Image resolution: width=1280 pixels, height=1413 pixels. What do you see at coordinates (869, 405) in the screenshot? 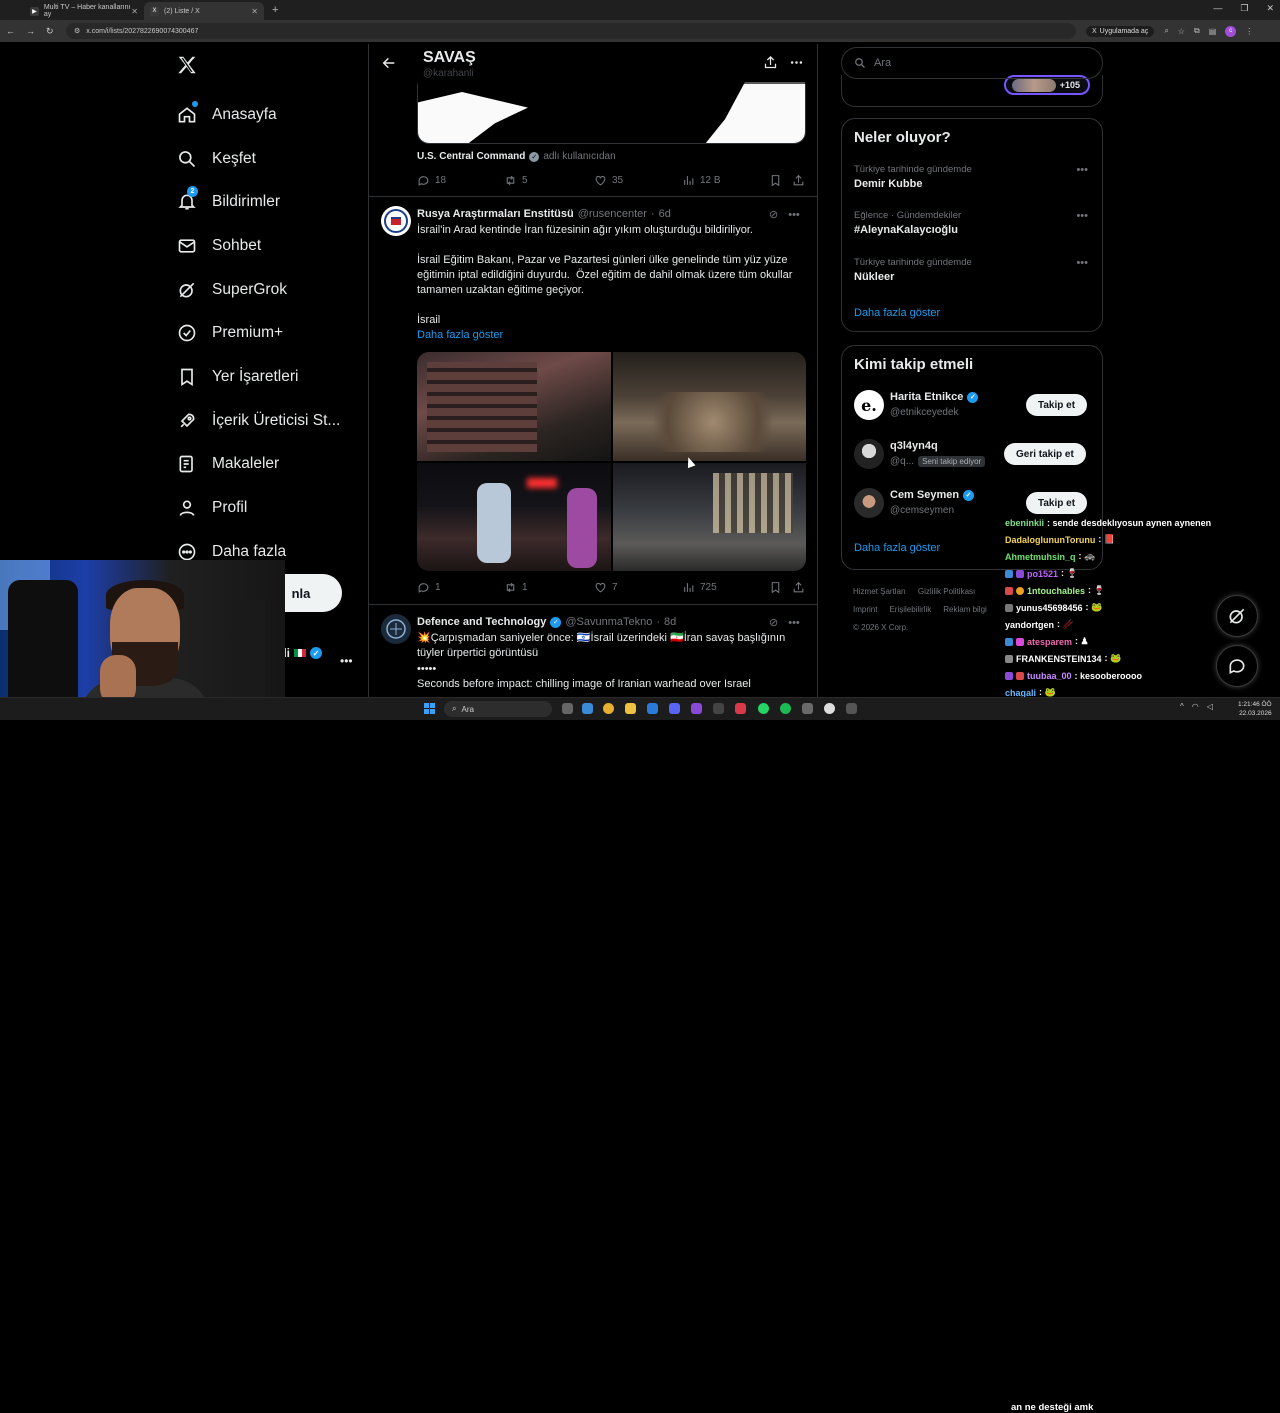
I see `avatar: e.` at bounding box center [869, 405].